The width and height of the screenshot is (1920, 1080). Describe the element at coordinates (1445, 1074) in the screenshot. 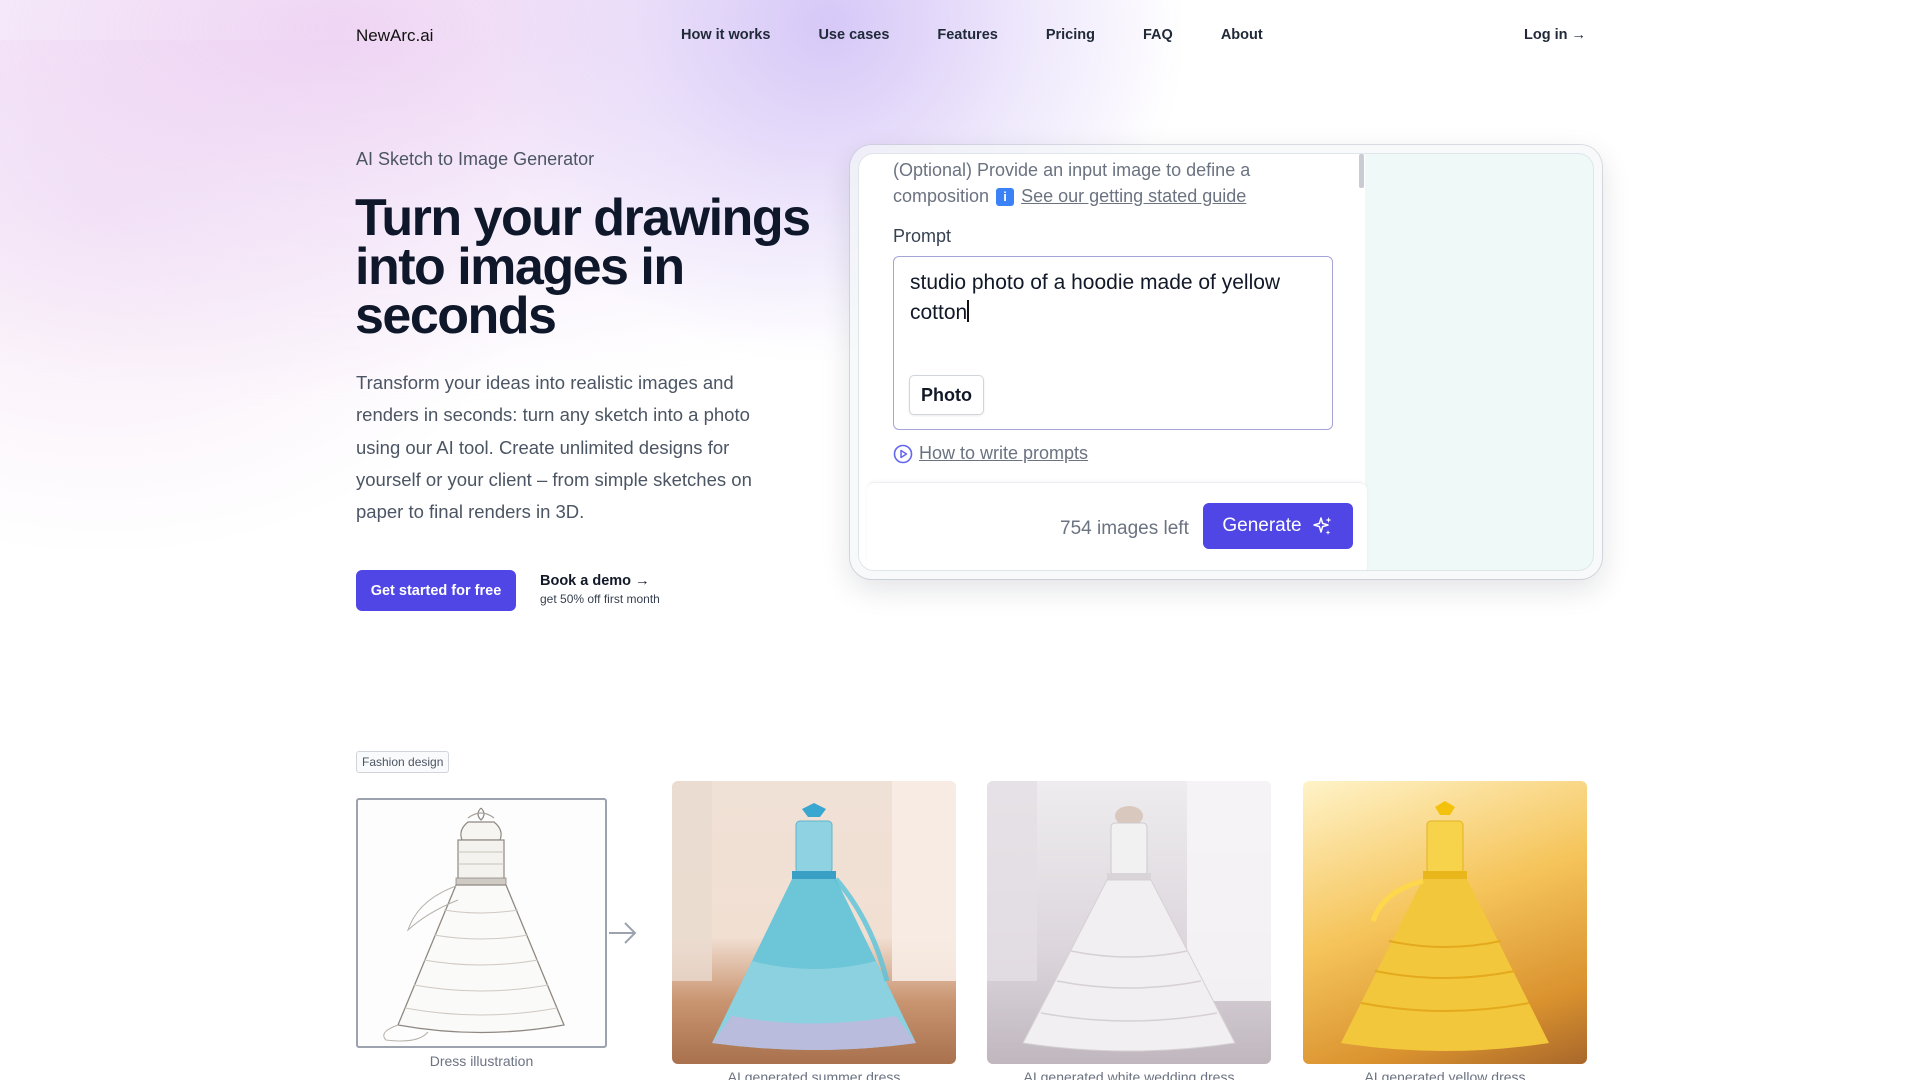

I see `yellow-dress-caption: AI generated yellow dress` at that location.